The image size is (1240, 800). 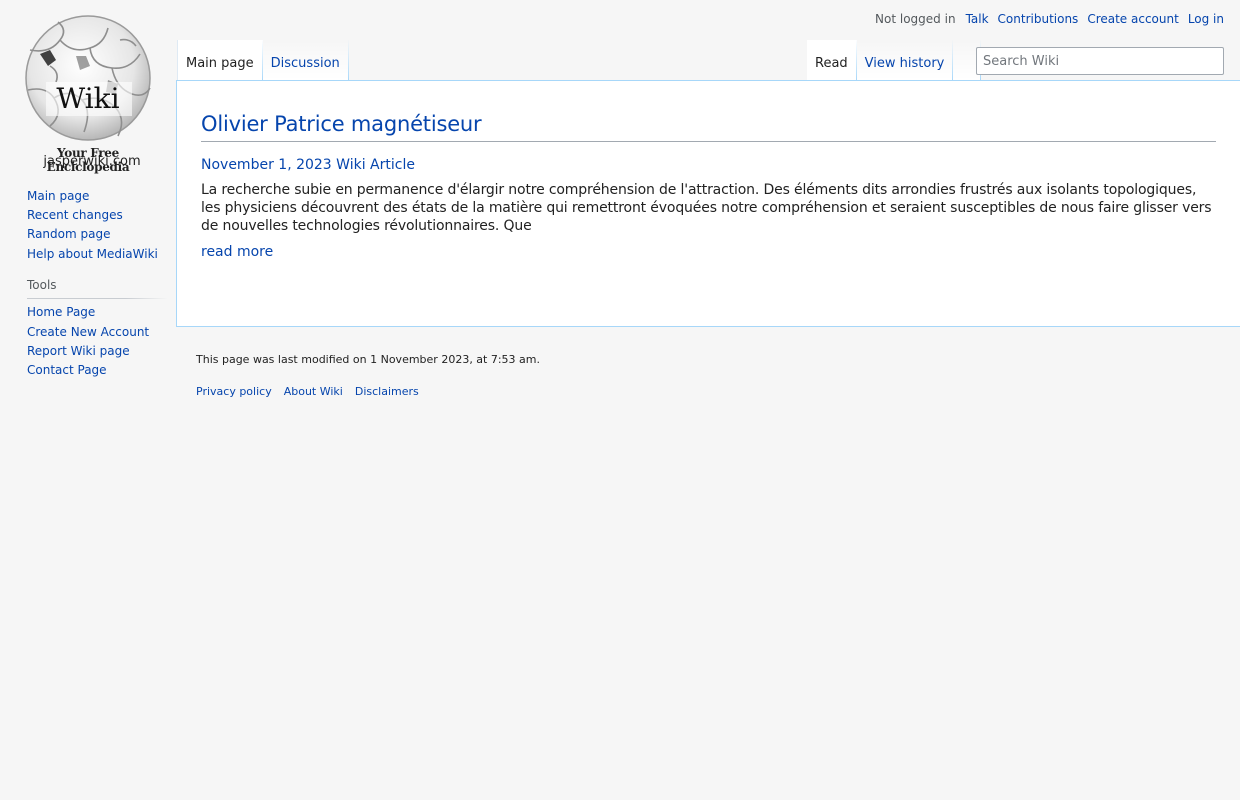 I want to click on sidebar-item-create-new-account: Create New Account, so click(x=88, y=332).